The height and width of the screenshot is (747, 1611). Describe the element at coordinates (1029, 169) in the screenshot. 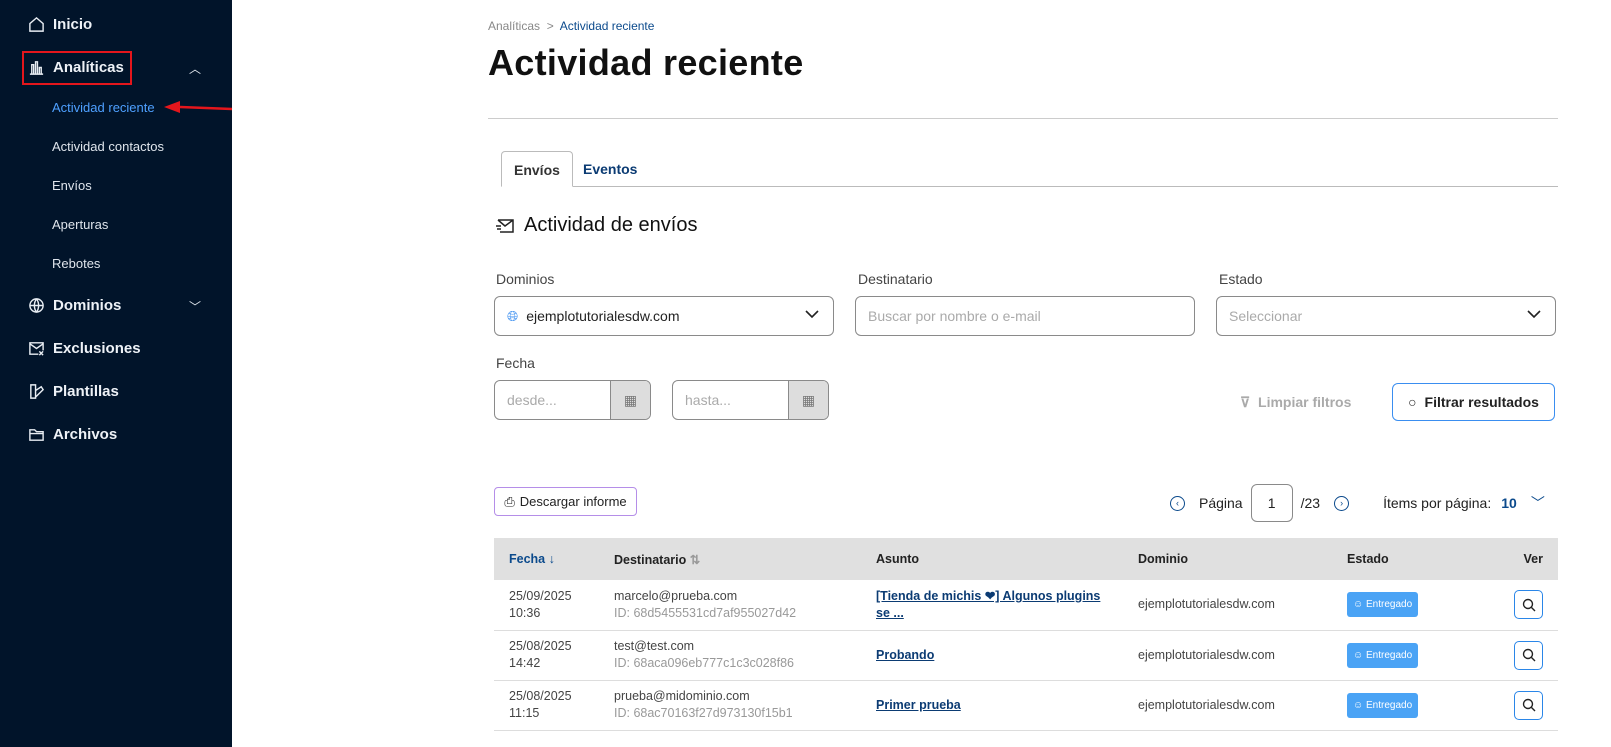

I see `tabs: Envíos Eventos` at that location.